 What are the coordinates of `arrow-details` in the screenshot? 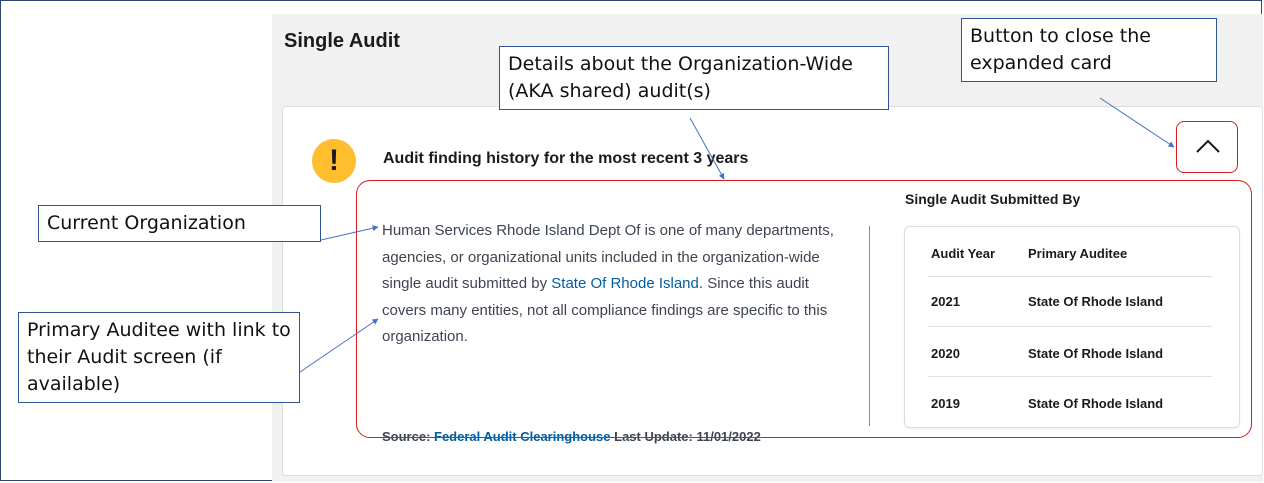 It's located at (707, 148).